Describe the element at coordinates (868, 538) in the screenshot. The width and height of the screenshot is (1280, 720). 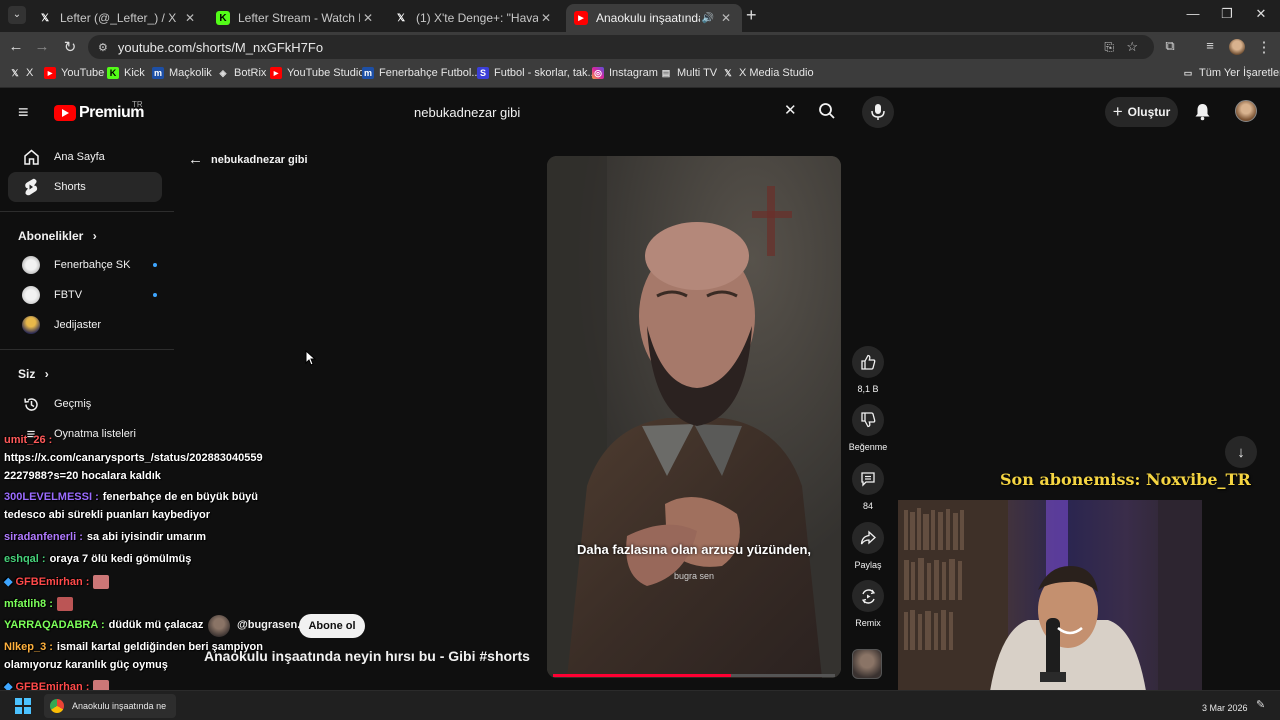
I see `share-button` at that location.